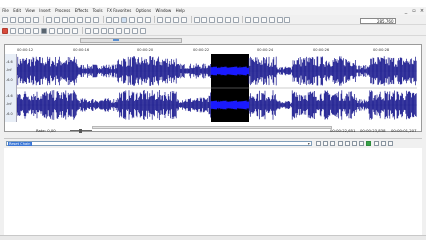  I want to click on selection-length: 00:00:01,207, so click(404, 130).